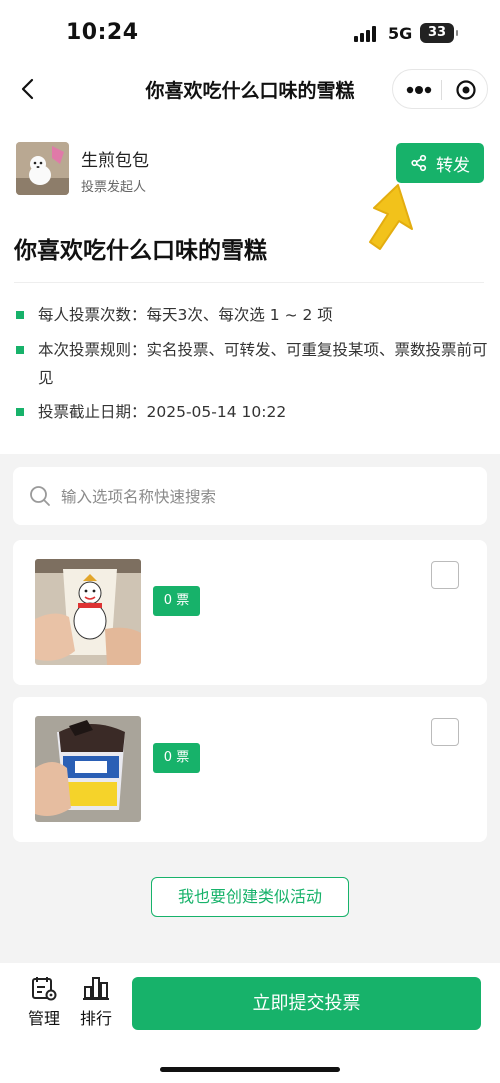  I want to click on divider, so click(249, 282).